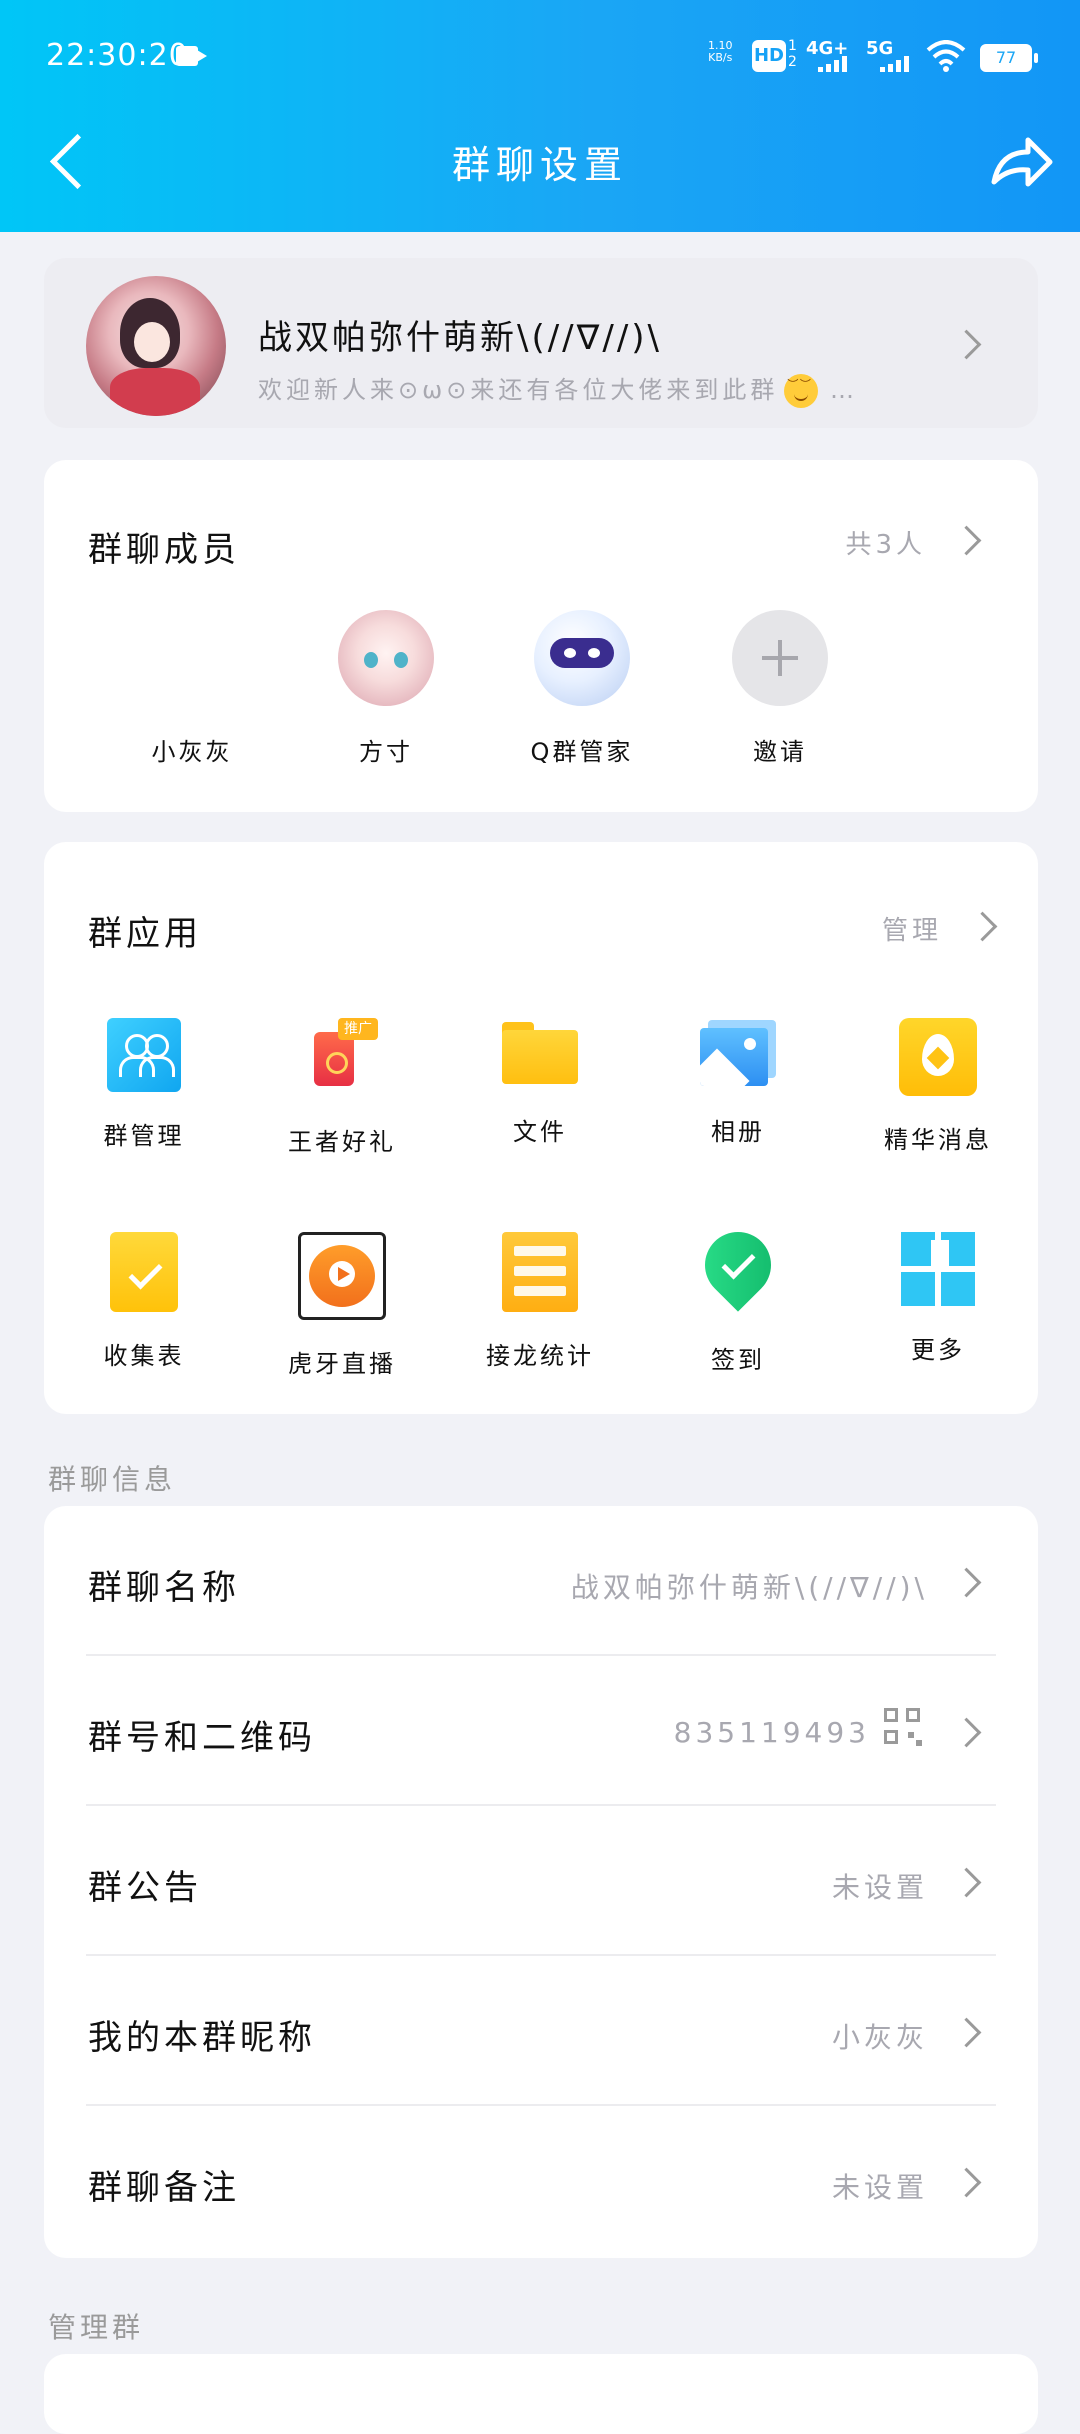 Image resolution: width=1080 pixels, height=2434 pixels. I want to click on relay-stats-icon, so click(540, 1272).